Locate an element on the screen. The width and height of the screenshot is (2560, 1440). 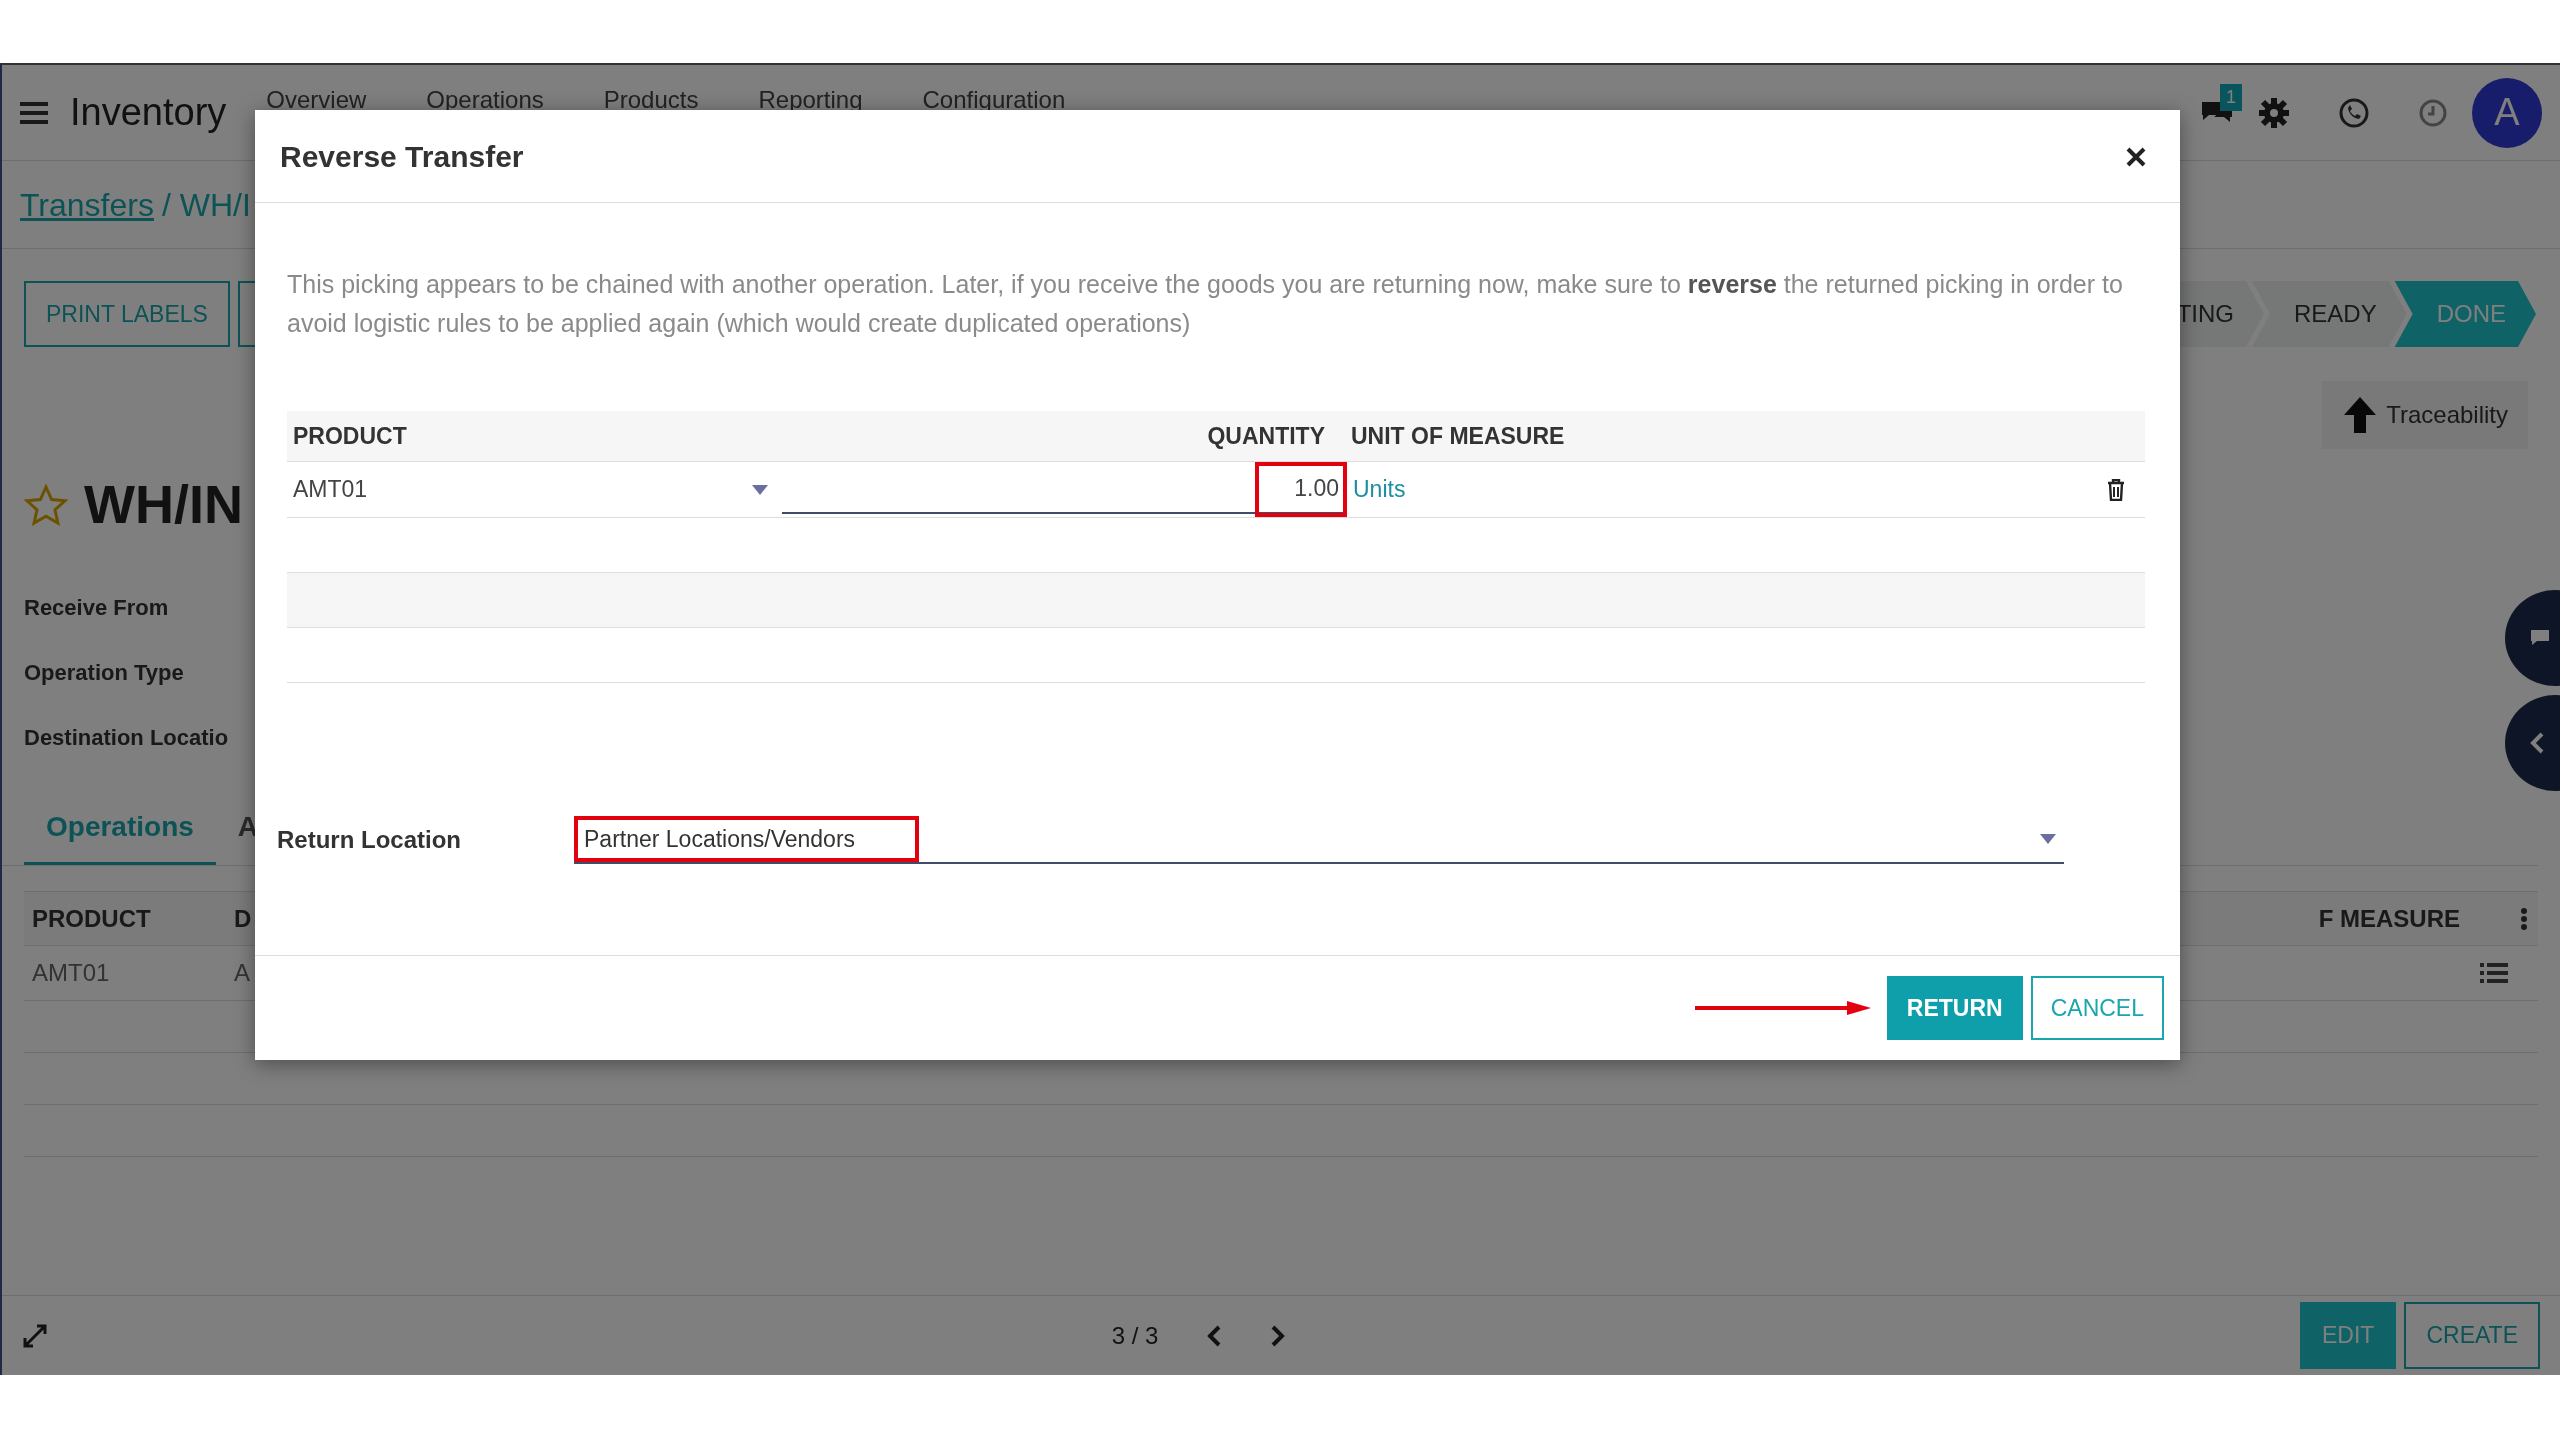
field-label: Destination Locatio is located at coordinates (126, 737).